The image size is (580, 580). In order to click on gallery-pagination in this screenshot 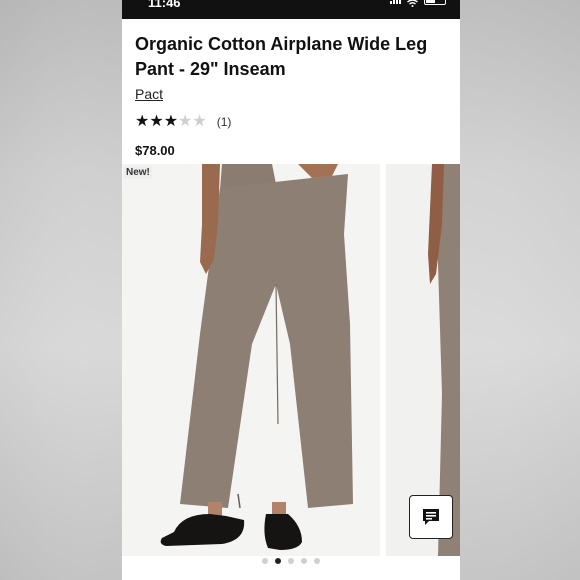, I will do `click(291, 561)`.